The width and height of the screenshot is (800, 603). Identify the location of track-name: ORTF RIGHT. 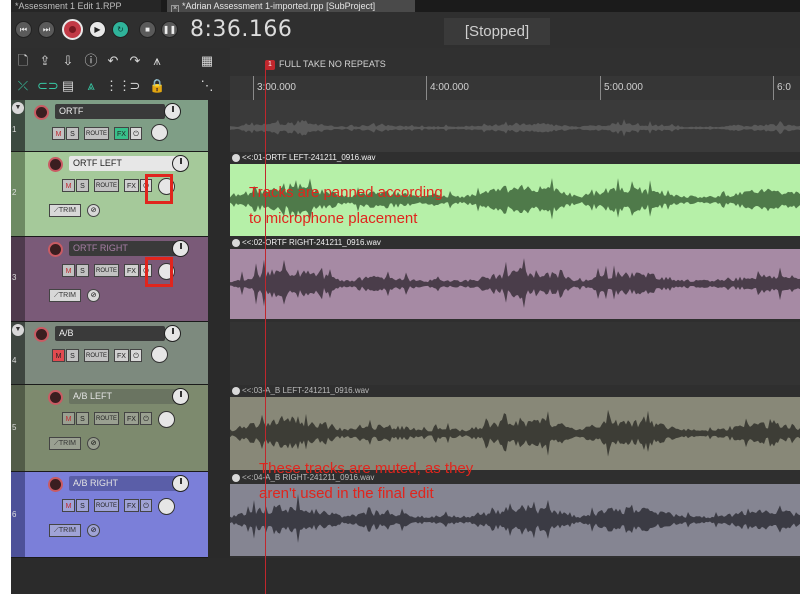
(124, 248).